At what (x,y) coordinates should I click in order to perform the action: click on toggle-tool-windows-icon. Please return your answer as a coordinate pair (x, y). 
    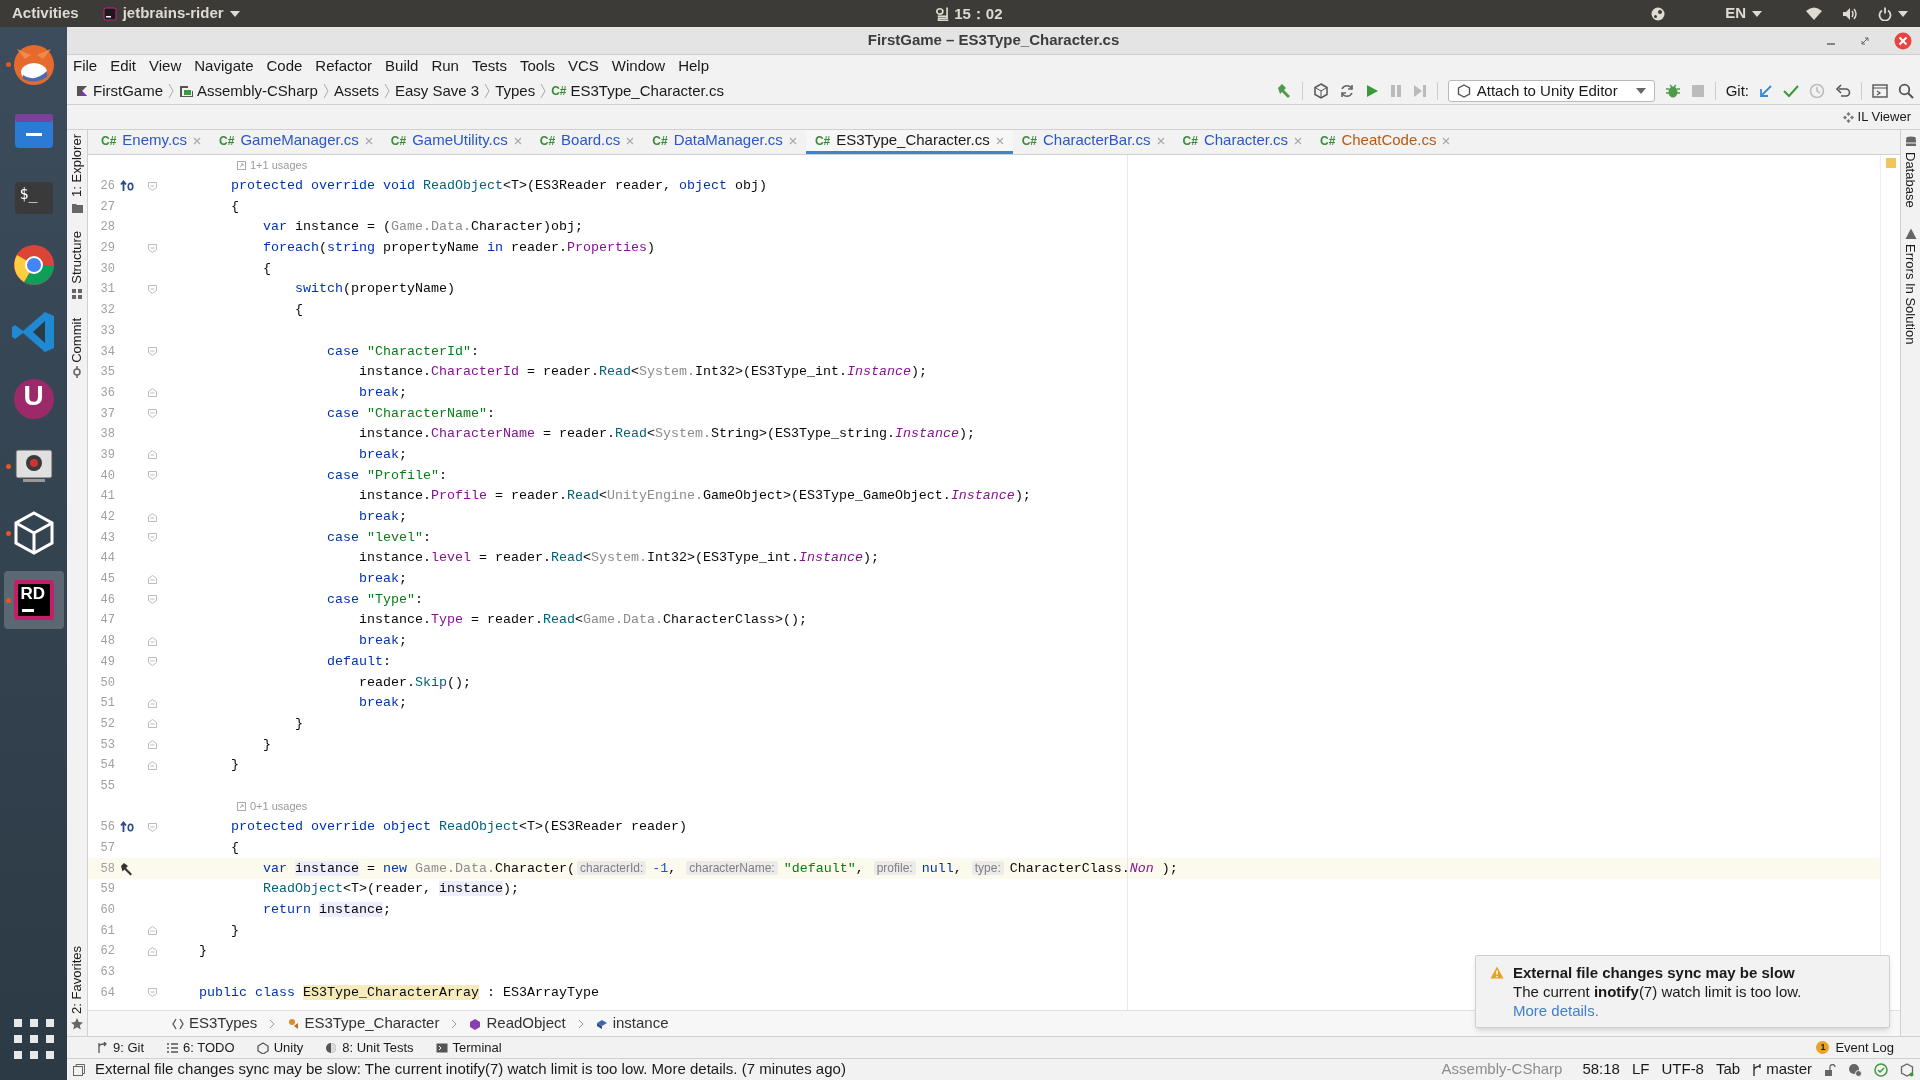
    Looking at the image, I should click on (79, 1069).